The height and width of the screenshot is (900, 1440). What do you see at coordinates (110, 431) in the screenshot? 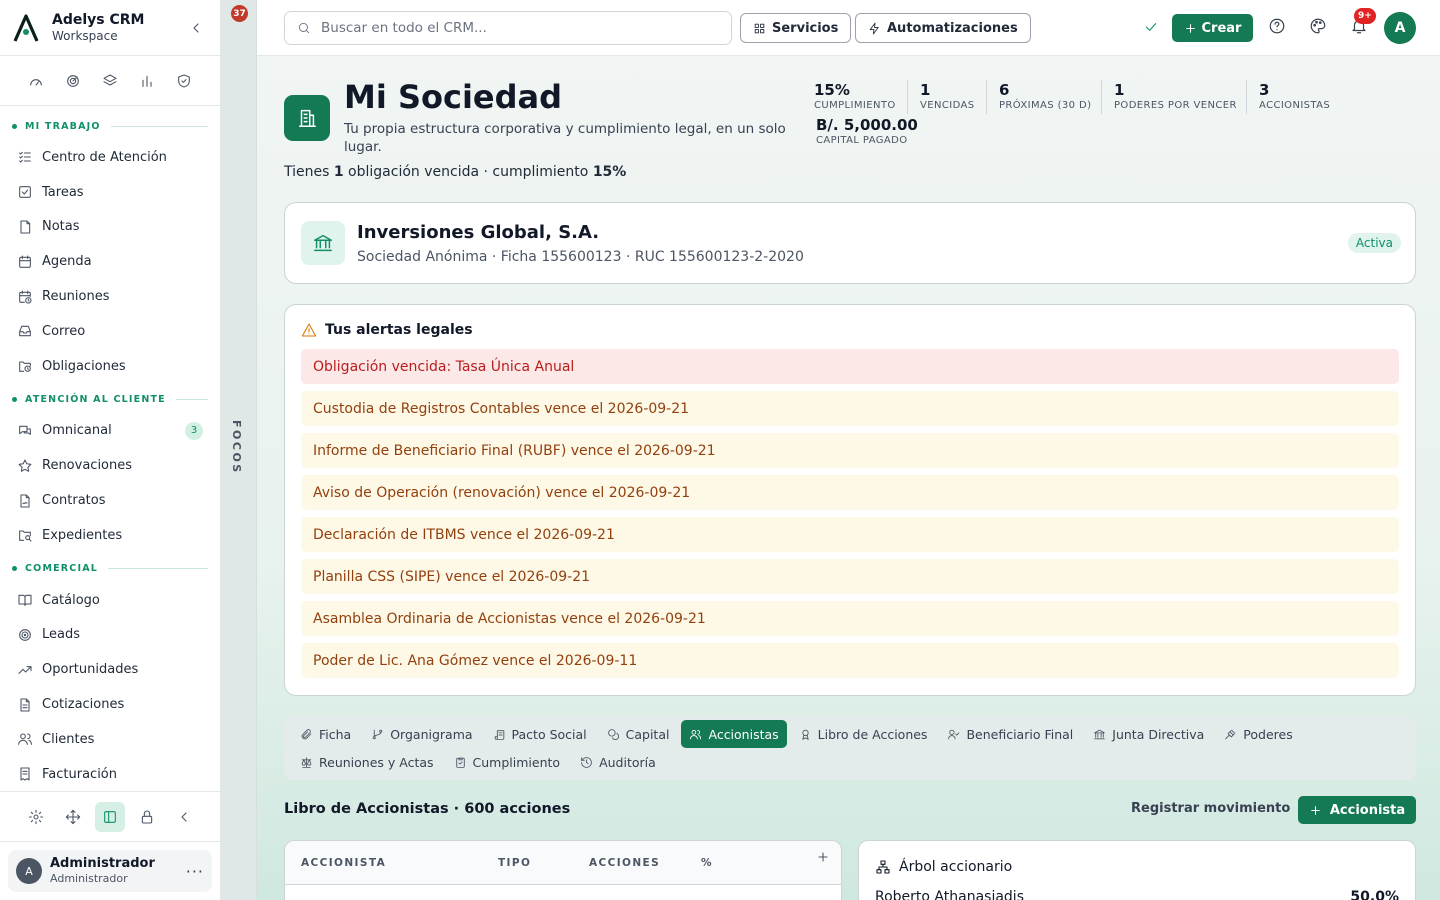
I see `sidebar-item-omnicanal: Omnicanal 3` at bounding box center [110, 431].